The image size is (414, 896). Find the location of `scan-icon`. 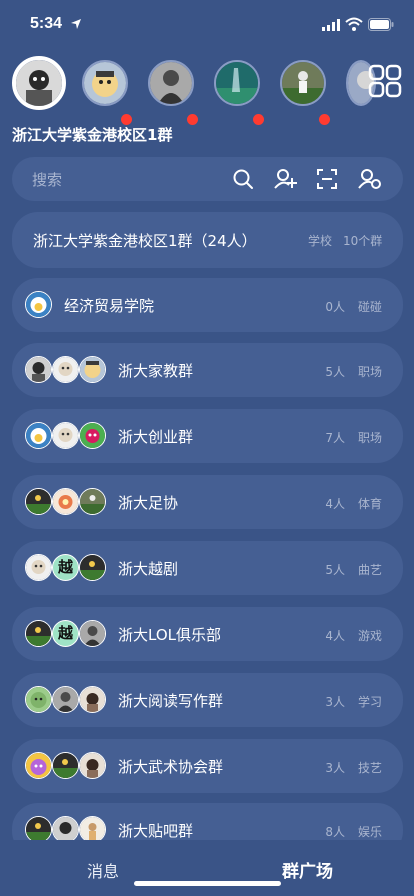

scan-icon is located at coordinates (327, 179).